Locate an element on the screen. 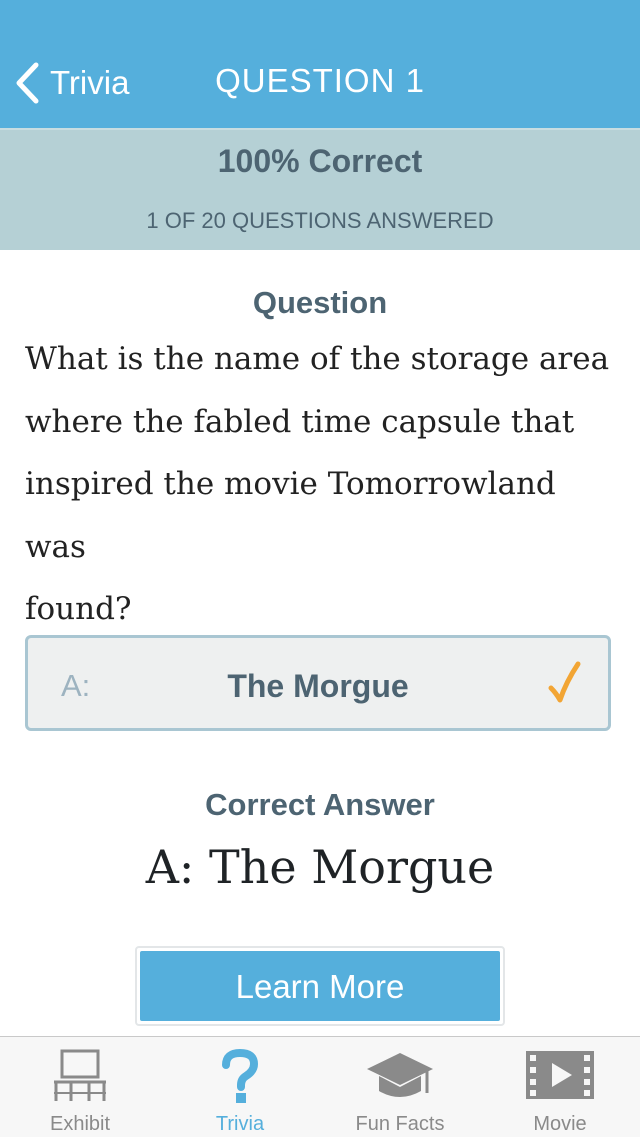 The width and height of the screenshot is (640, 1137). learn-more-container: Learn More is located at coordinates (320, 986).